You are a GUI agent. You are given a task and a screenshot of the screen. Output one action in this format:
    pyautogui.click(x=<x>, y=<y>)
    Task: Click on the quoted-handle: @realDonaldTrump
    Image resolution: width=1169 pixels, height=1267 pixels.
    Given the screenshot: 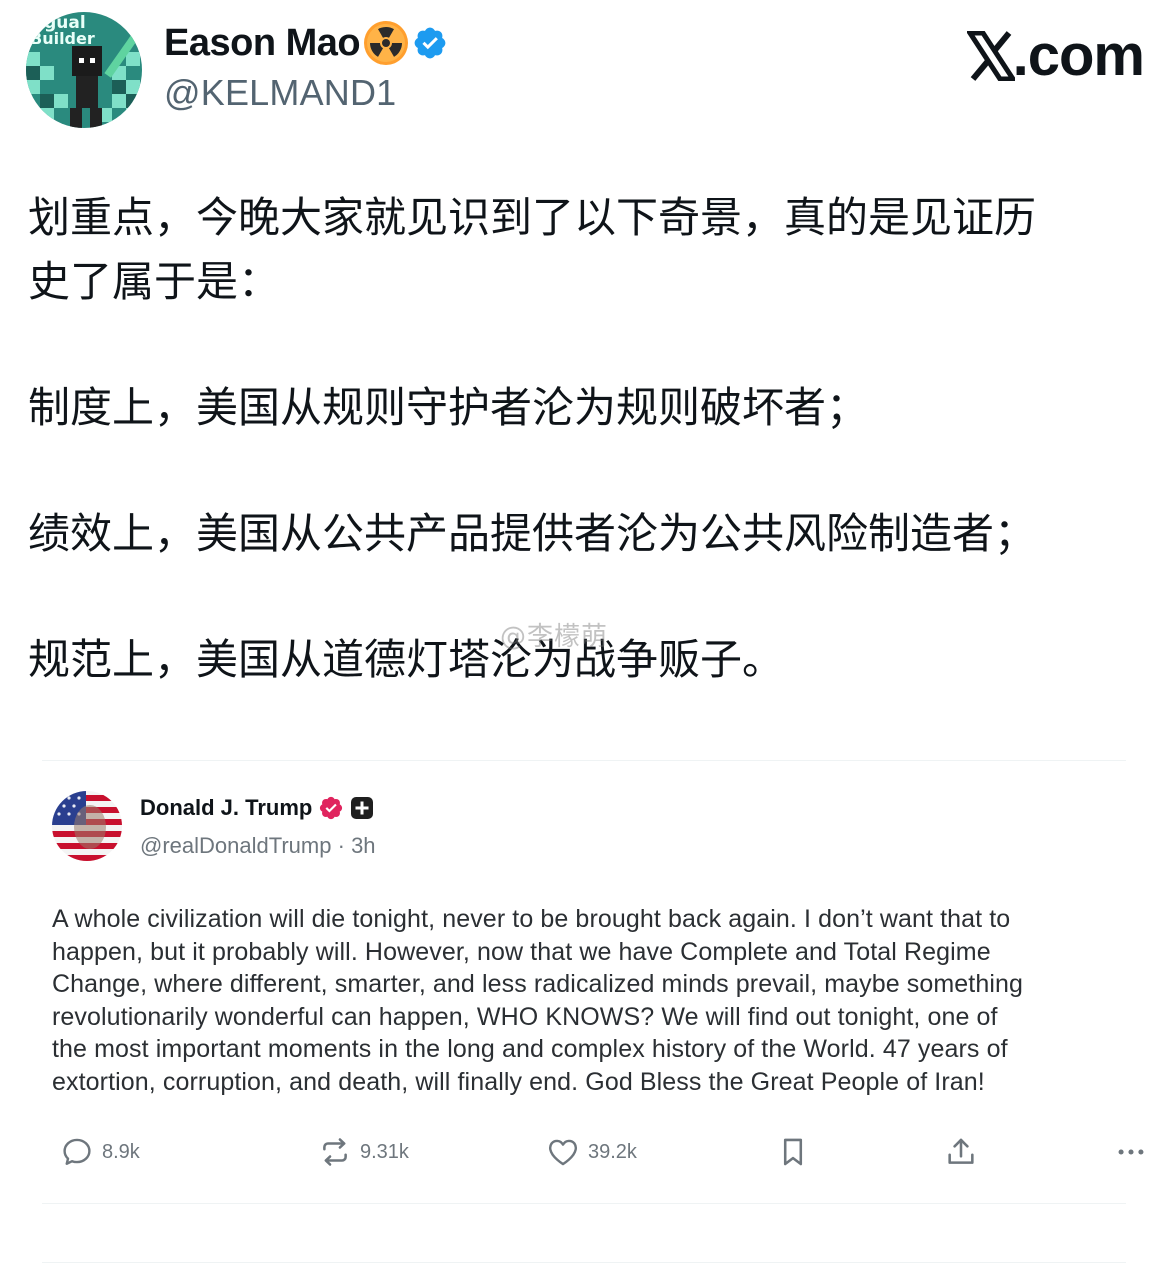 What is the action you would take?
    pyautogui.click(x=235, y=845)
    